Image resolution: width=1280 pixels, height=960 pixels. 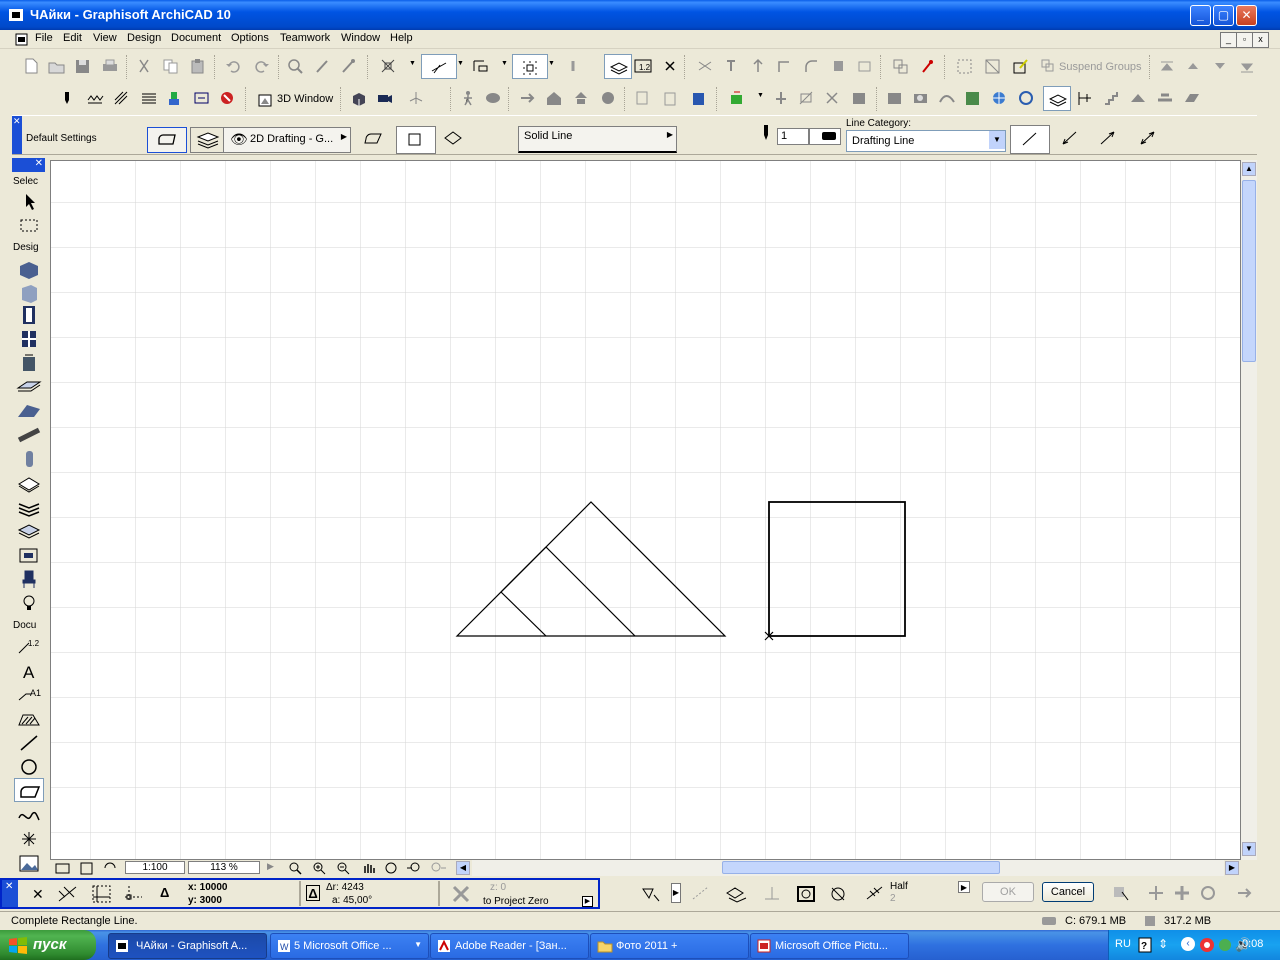 What do you see at coordinates (608, 98) in the screenshot?
I see `explode-view-icon` at bounding box center [608, 98].